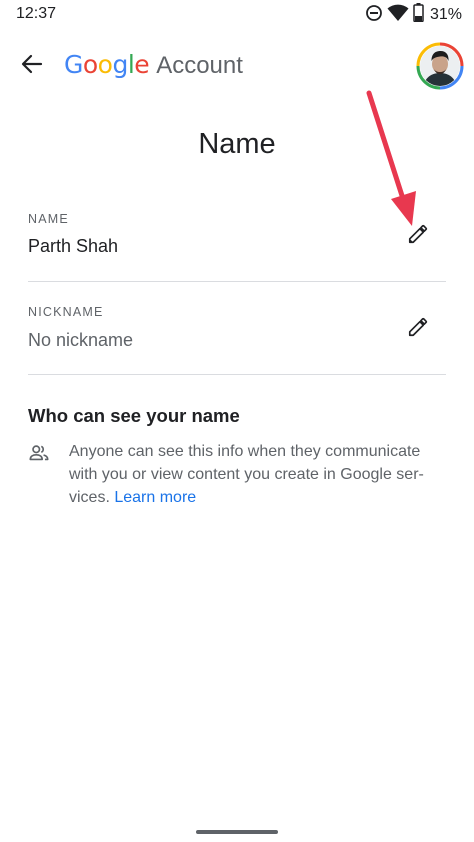 Image resolution: width=474 pixels, height=842 pixels. I want to click on edit-name-button, so click(418, 236).